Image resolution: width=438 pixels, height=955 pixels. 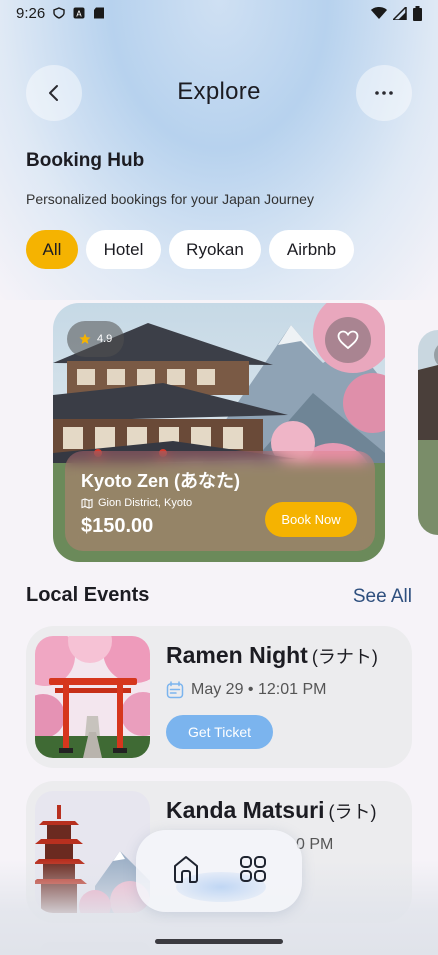 What do you see at coordinates (92, 697) in the screenshot?
I see `event-thumbnail` at bounding box center [92, 697].